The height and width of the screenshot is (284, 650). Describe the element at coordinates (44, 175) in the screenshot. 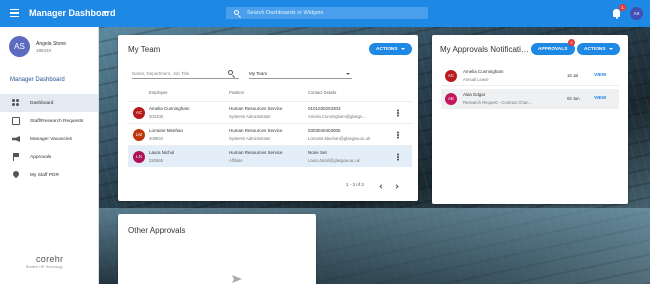

I see `sidebar-item-label: My Staff PDR` at that location.